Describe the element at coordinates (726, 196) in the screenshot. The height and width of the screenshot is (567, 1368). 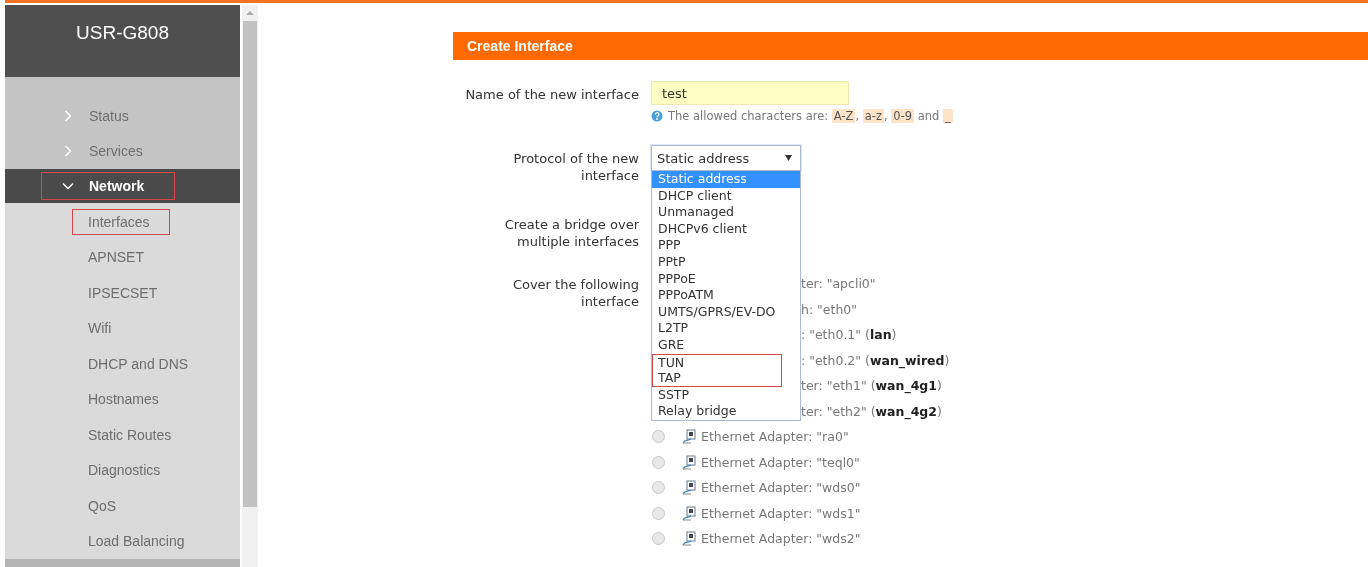
I see `dropdown-option: DHCP client` at that location.